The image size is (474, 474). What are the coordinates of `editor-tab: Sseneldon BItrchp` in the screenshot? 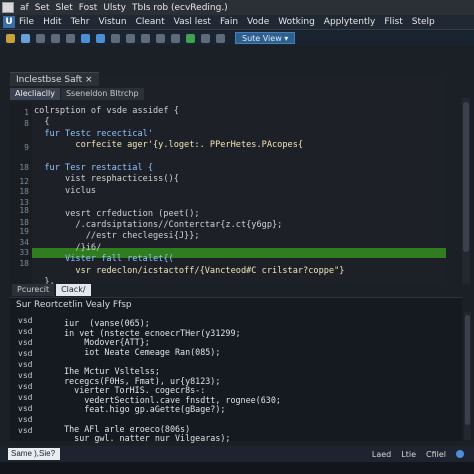 It's located at (102, 94).